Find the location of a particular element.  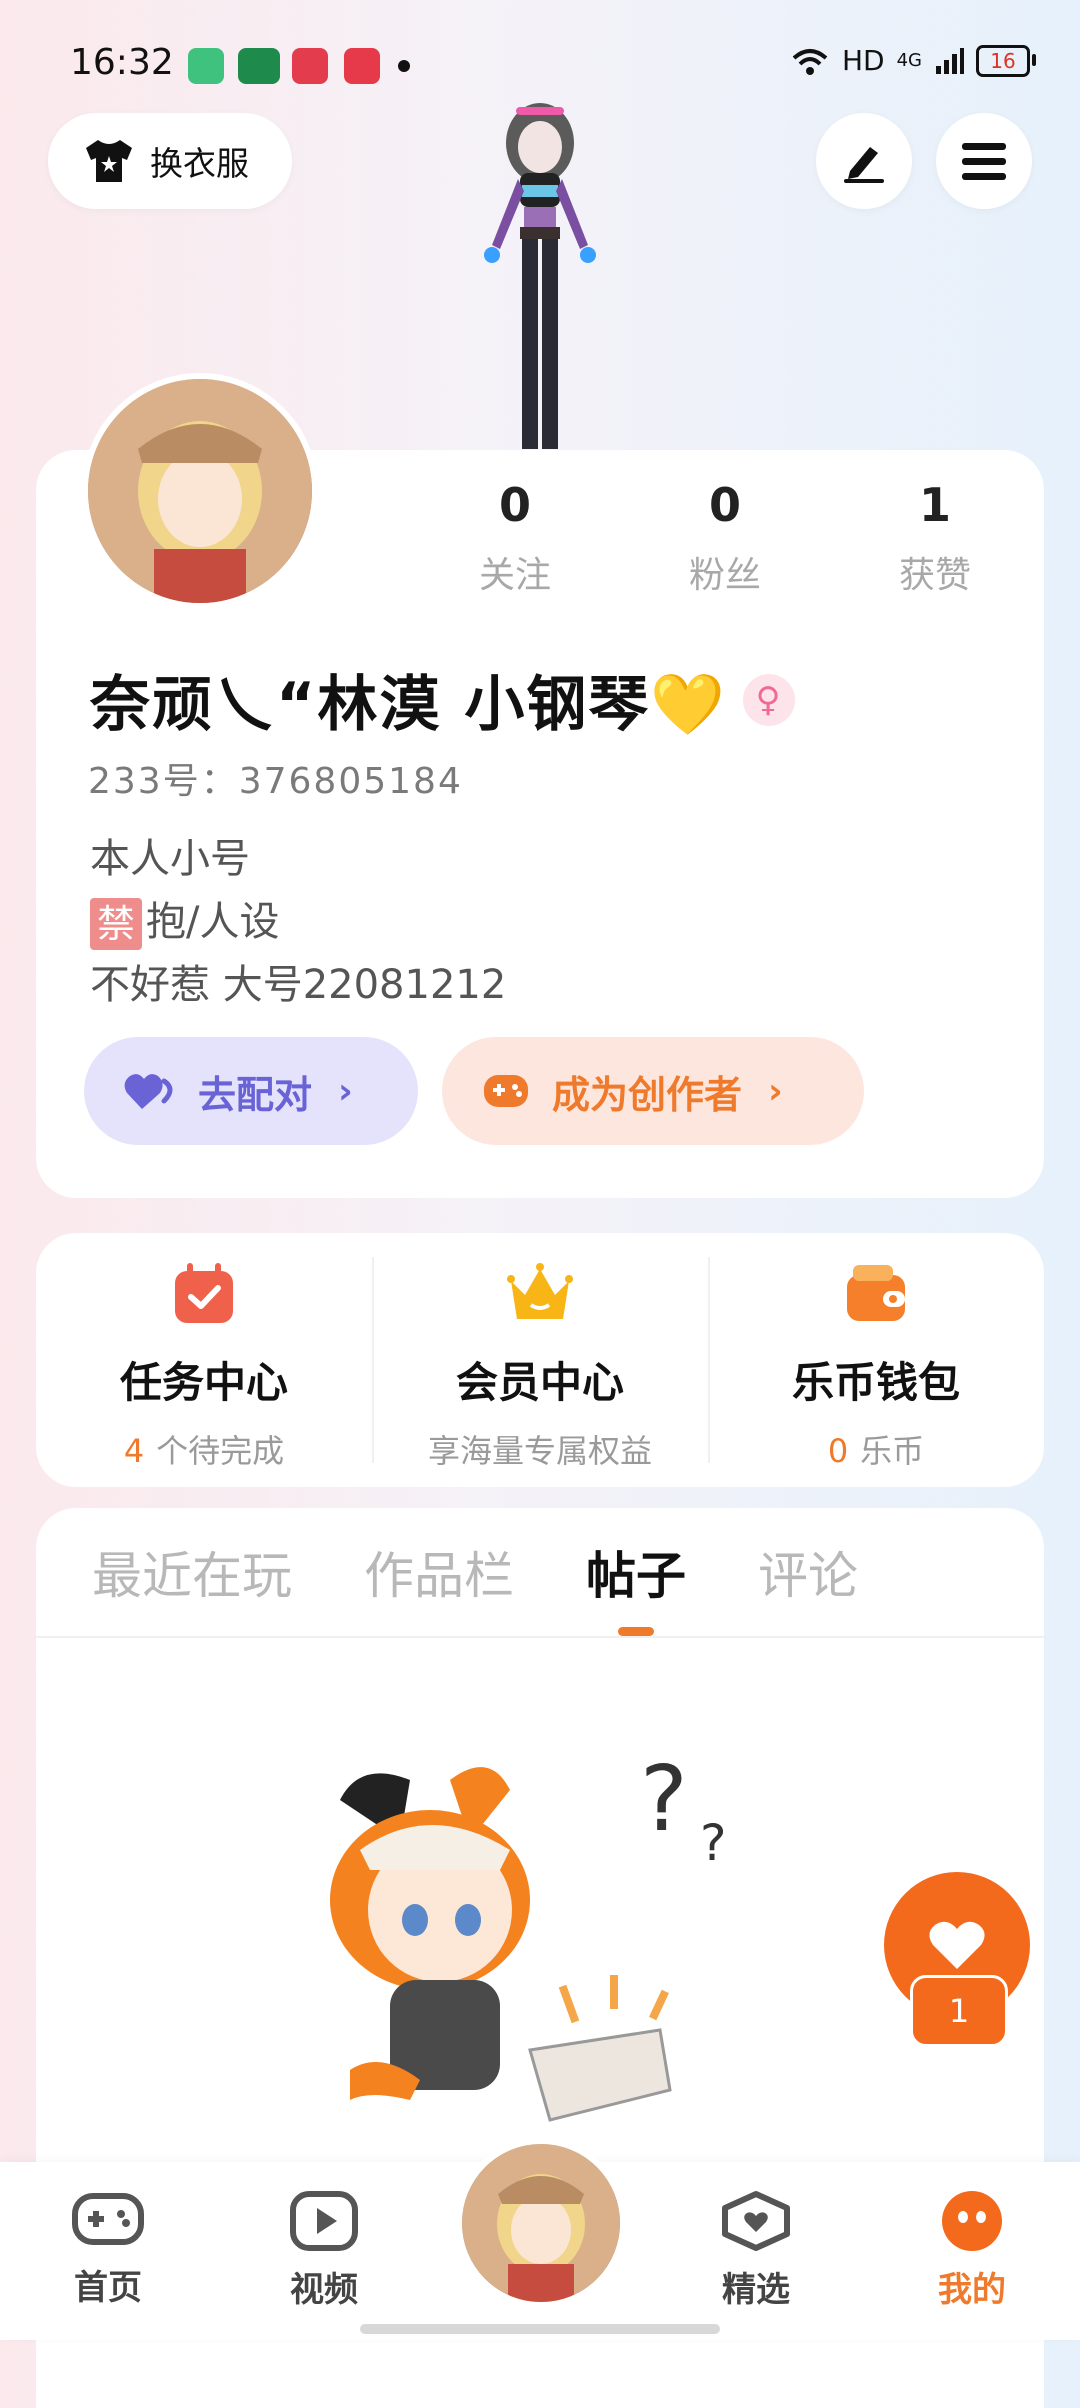

tab-recent-played: 最近在玩 is located at coordinates (192, 1587).